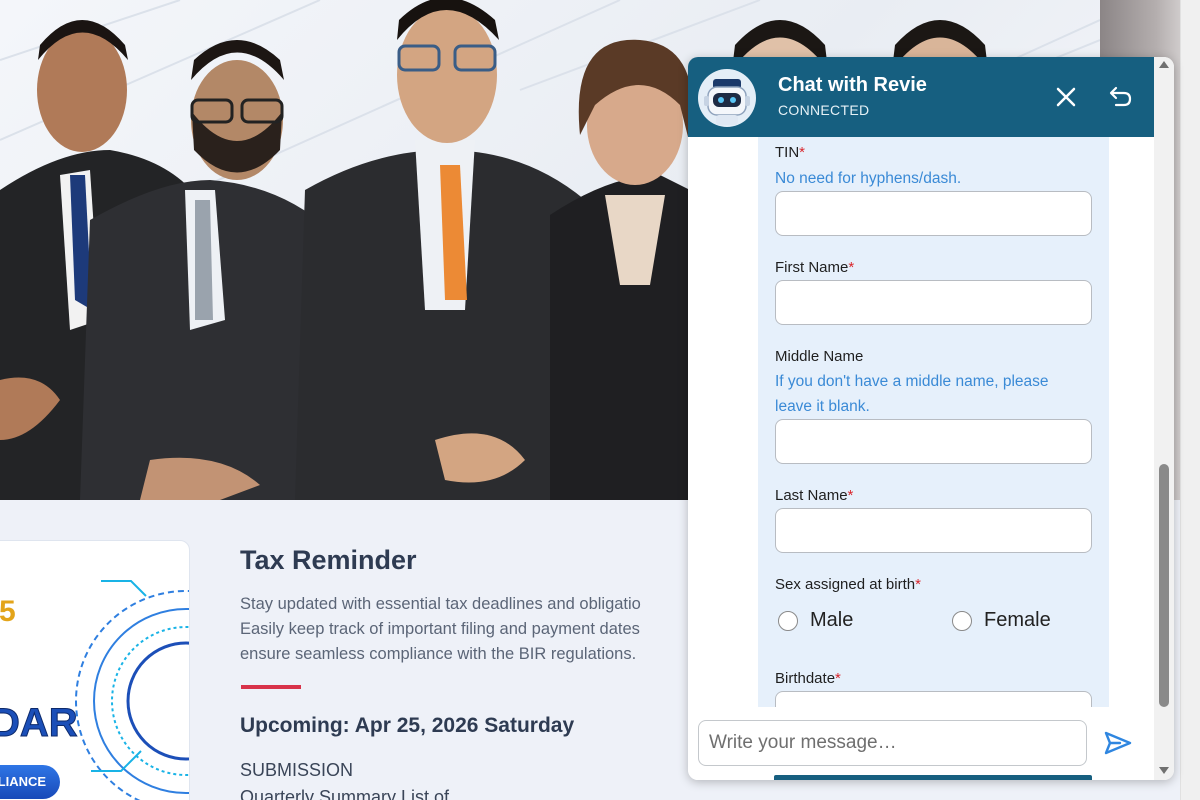 This screenshot has height=800, width=1200. Describe the element at coordinates (824, 110) in the screenshot. I see `connection-status: CONNECTED` at that location.